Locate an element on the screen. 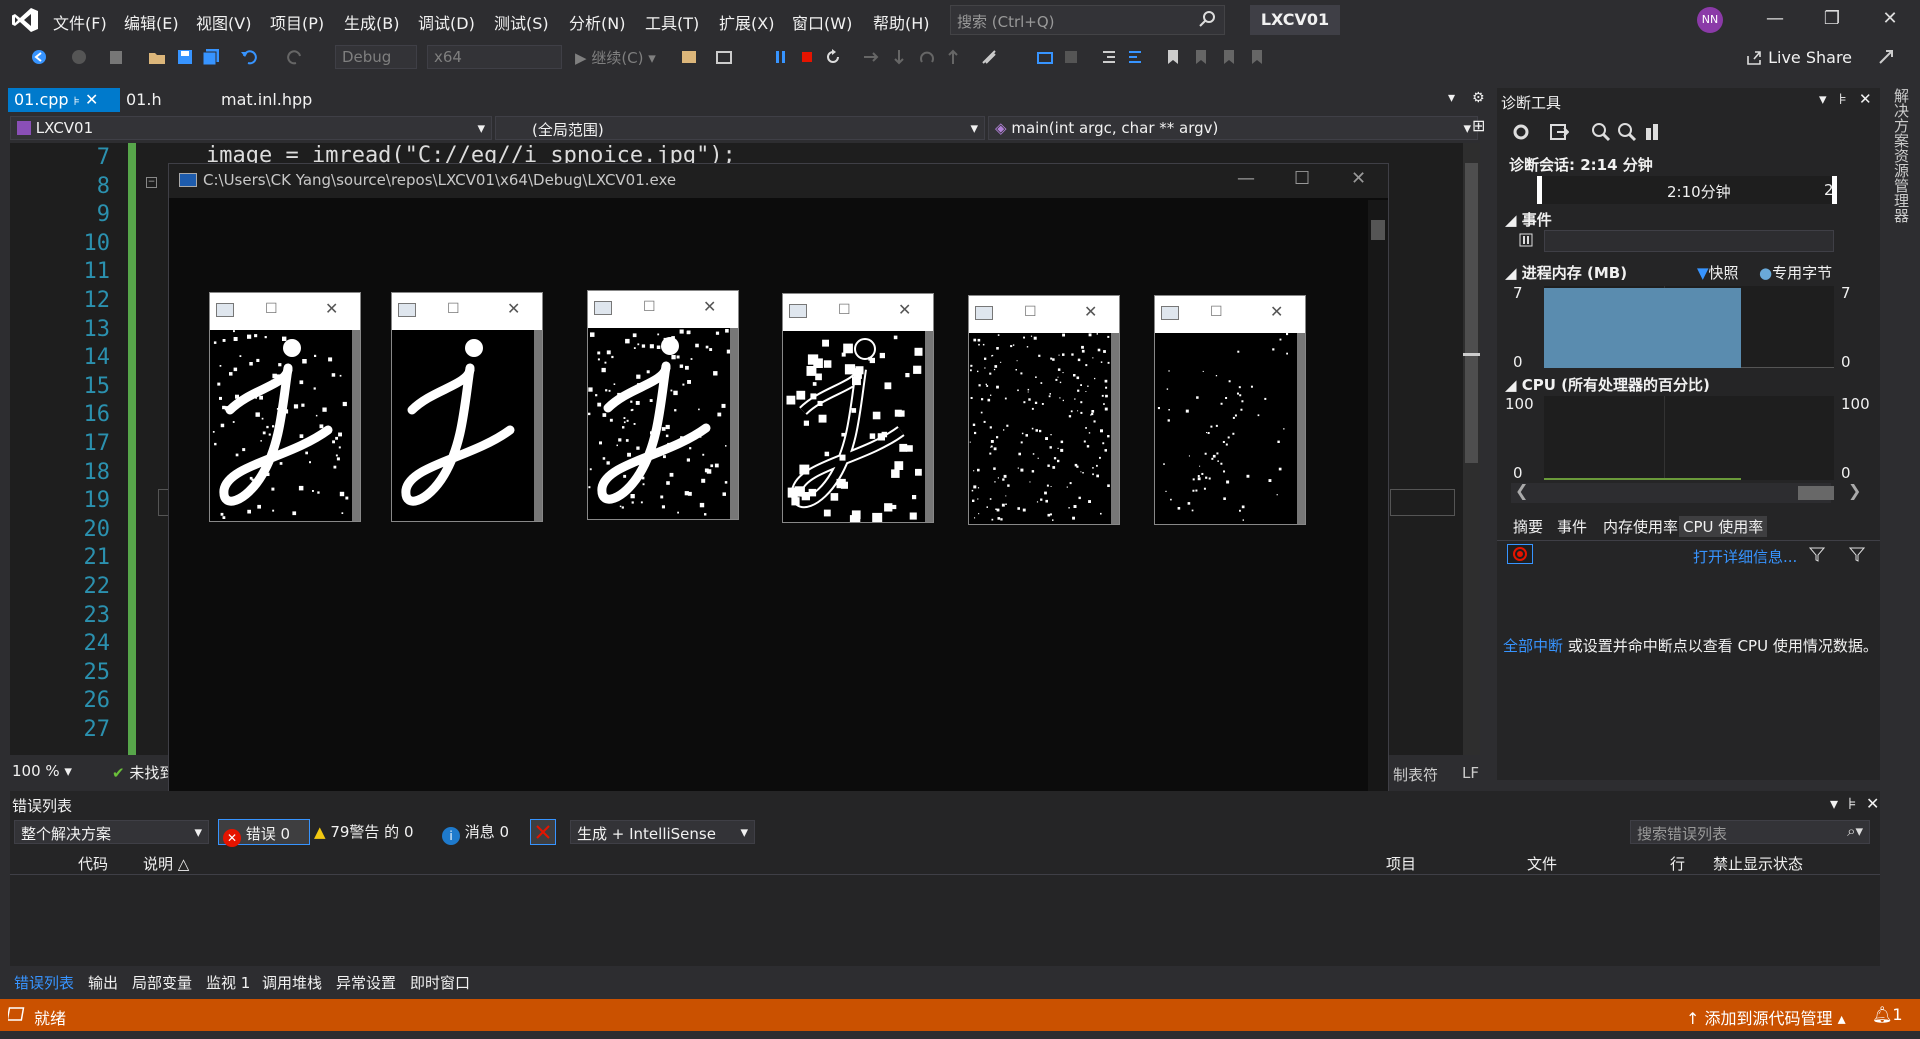  column-file: 文件 is located at coordinates (1542, 863).